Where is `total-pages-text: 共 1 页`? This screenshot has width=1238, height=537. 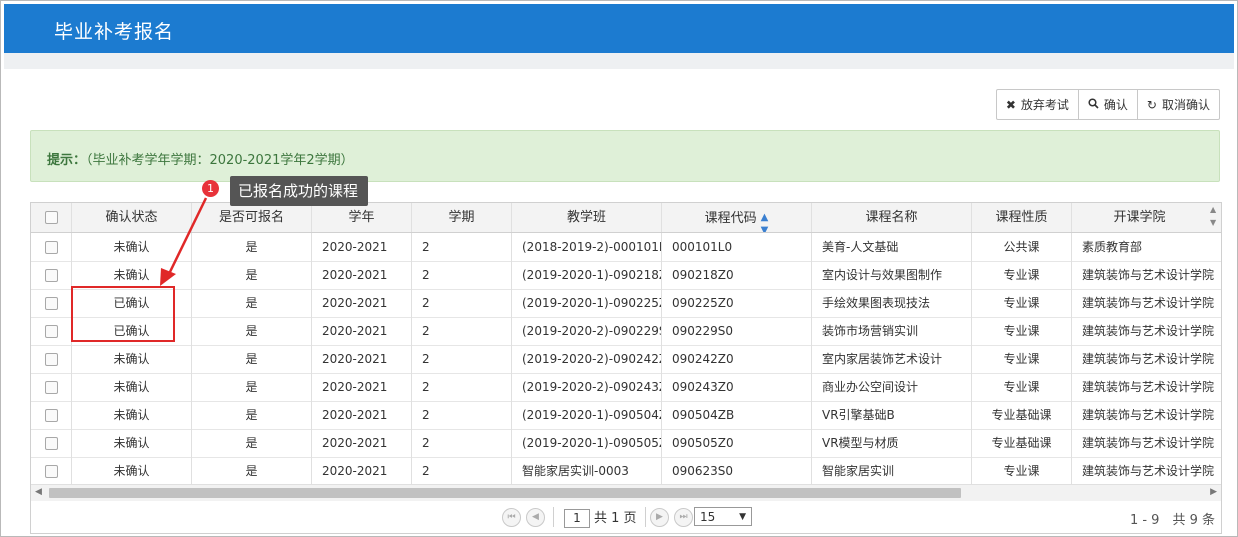
total-pages-text: 共 1 页 is located at coordinates (615, 518).